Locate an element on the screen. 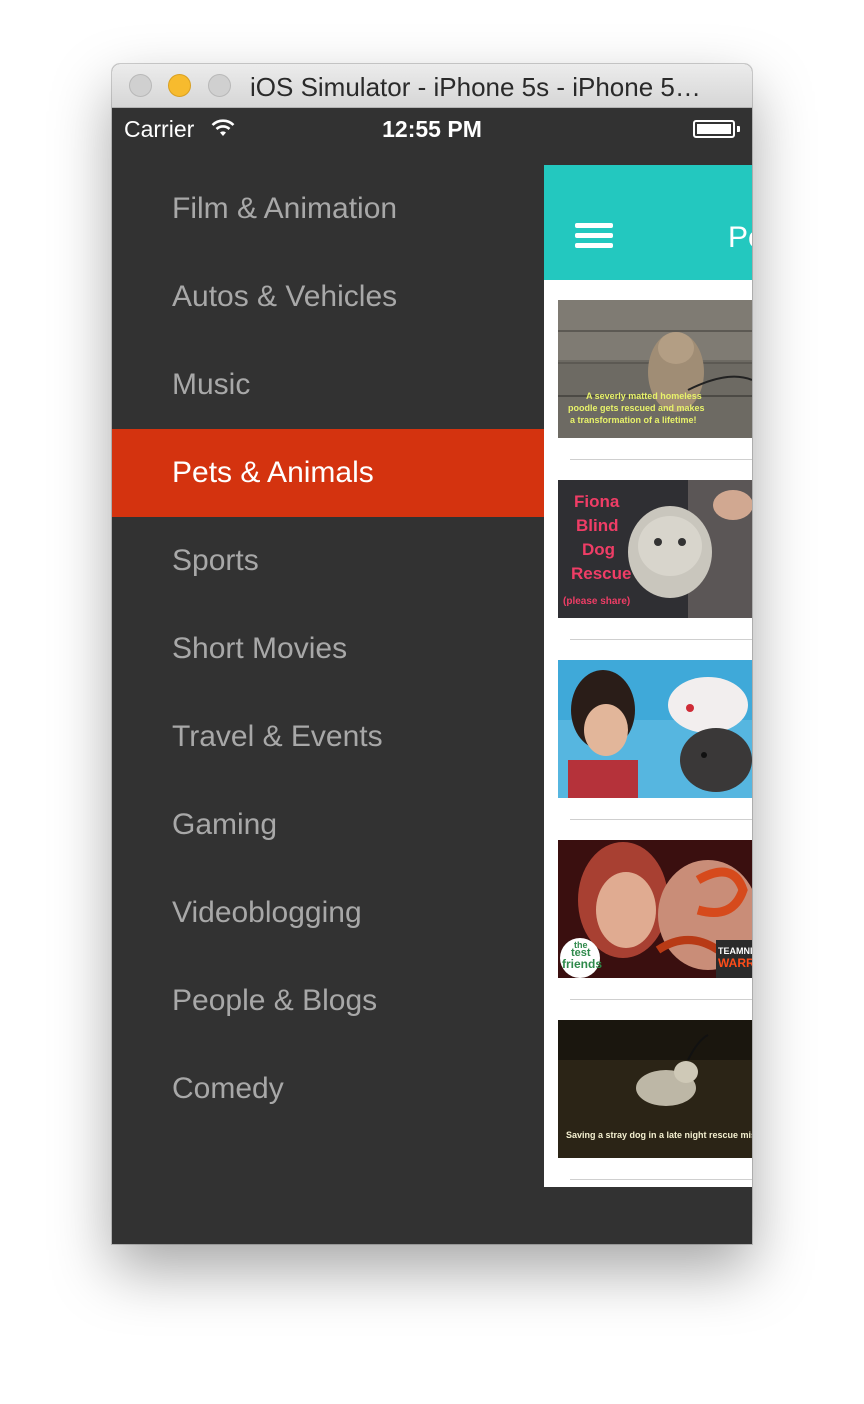 This screenshot has height=1404, width=864. nav-title: Pe is located at coordinates (740, 237).